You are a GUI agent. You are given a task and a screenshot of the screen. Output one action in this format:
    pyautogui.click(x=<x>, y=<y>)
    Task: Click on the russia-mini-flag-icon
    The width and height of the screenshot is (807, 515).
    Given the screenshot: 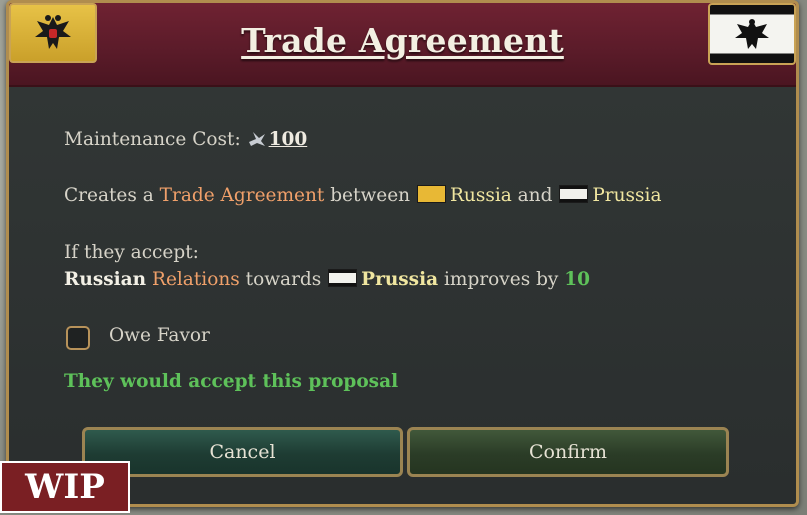 What is the action you would take?
    pyautogui.click(x=431, y=194)
    